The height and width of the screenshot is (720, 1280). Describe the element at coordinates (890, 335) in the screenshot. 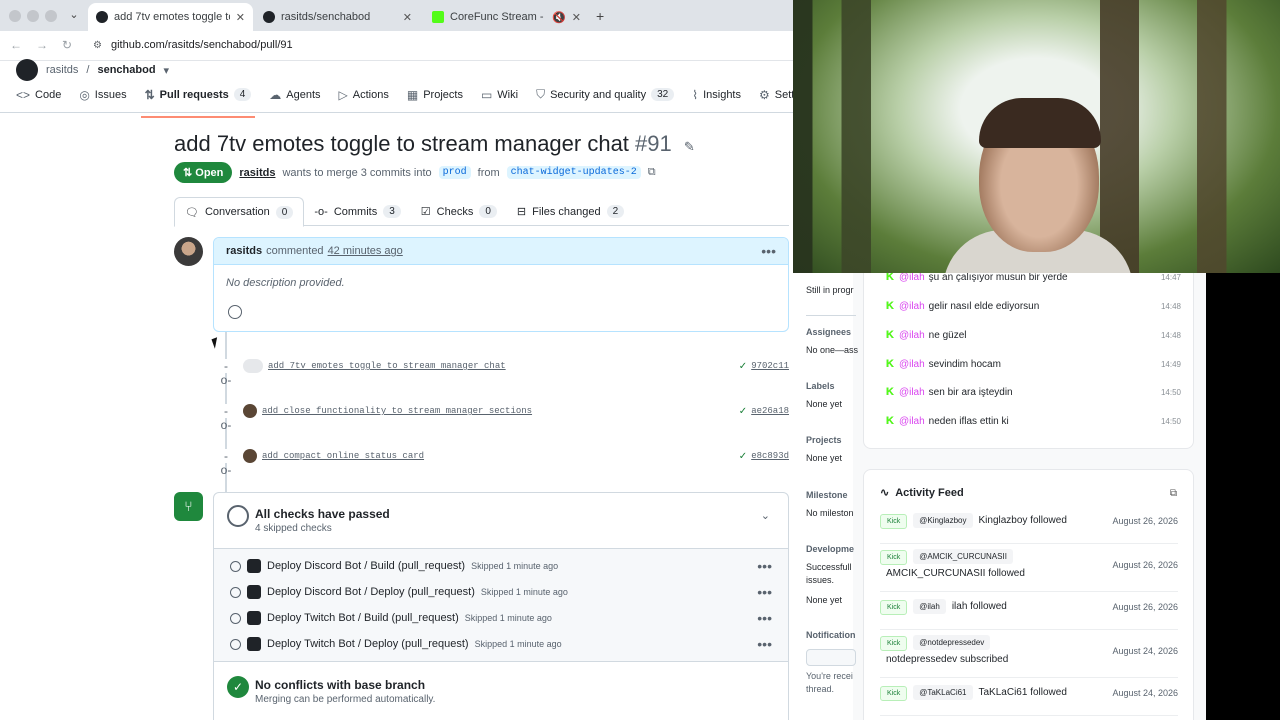

I see `kick-icon: K` at that location.